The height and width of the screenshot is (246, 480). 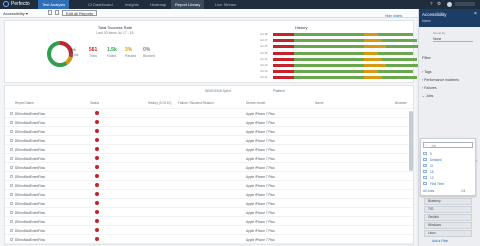 What do you see at coordinates (94, 103) in the screenshot?
I see `col-status: Status` at bounding box center [94, 103].